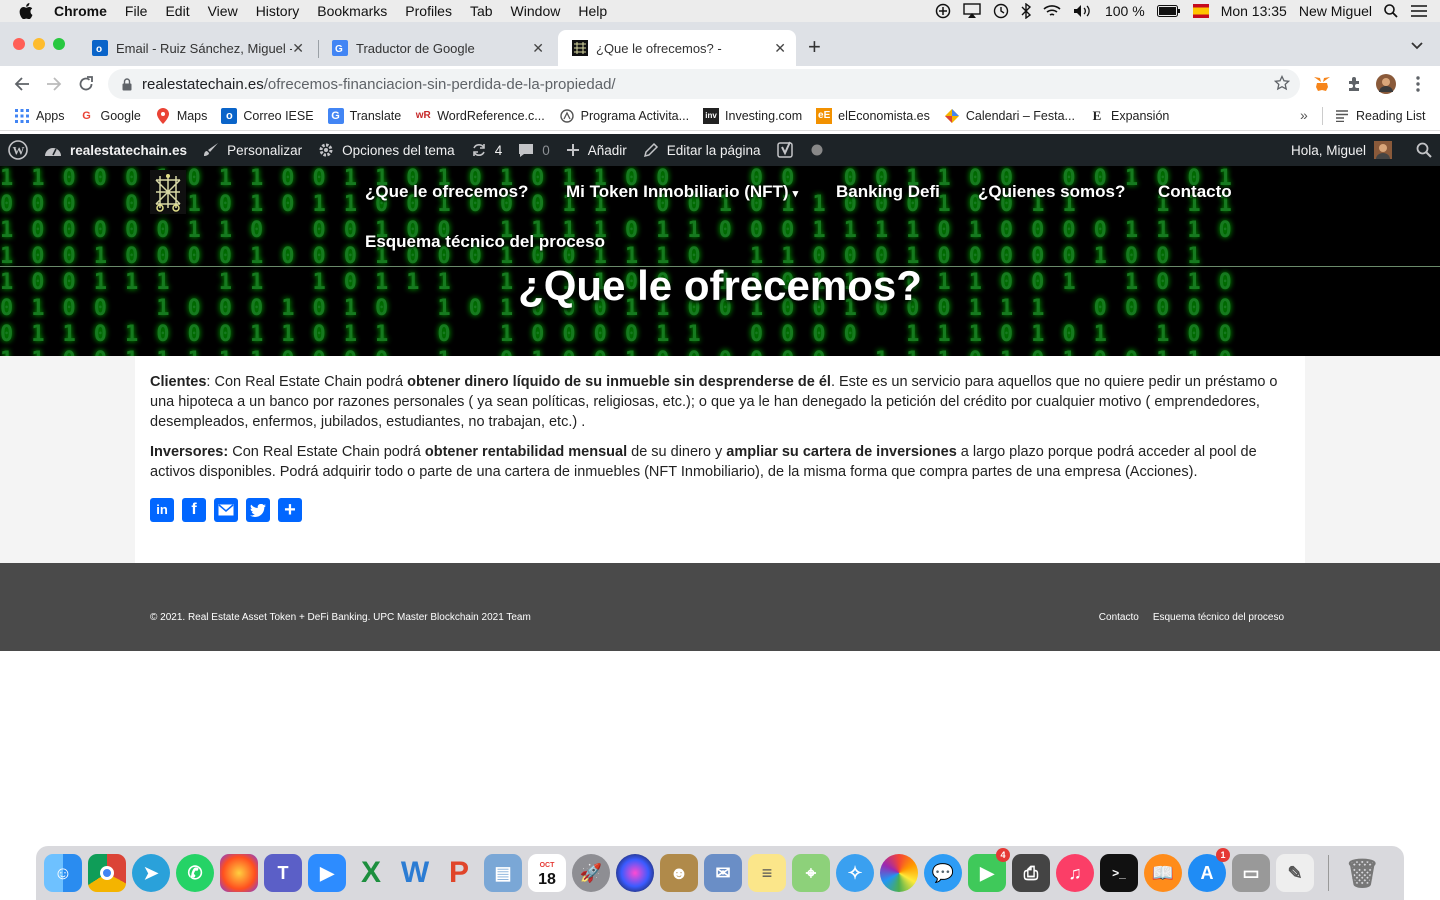 The image size is (1440, 900). What do you see at coordinates (1083, 11) in the screenshot?
I see `volume-icon` at bounding box center [1083, 11].